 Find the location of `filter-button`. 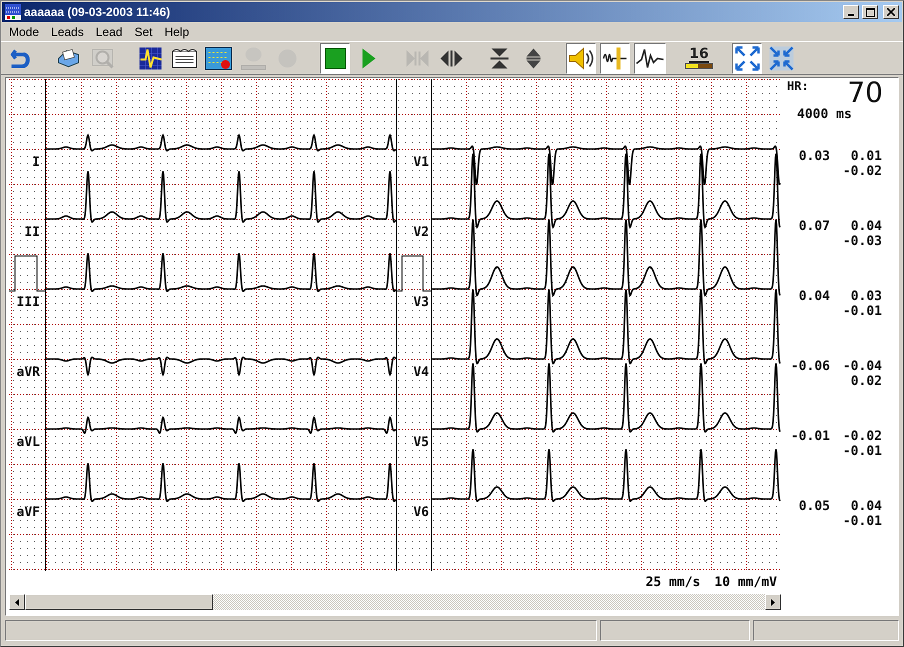

filter-button is located at coordinates (615, 58).